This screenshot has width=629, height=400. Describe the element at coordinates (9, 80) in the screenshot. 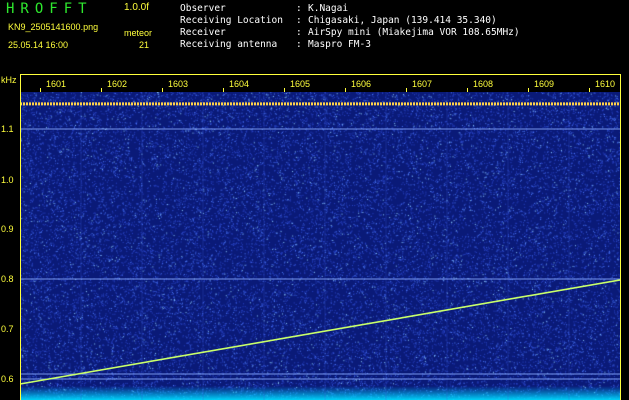

I see `frequency-unit-label: kHz` at that location.